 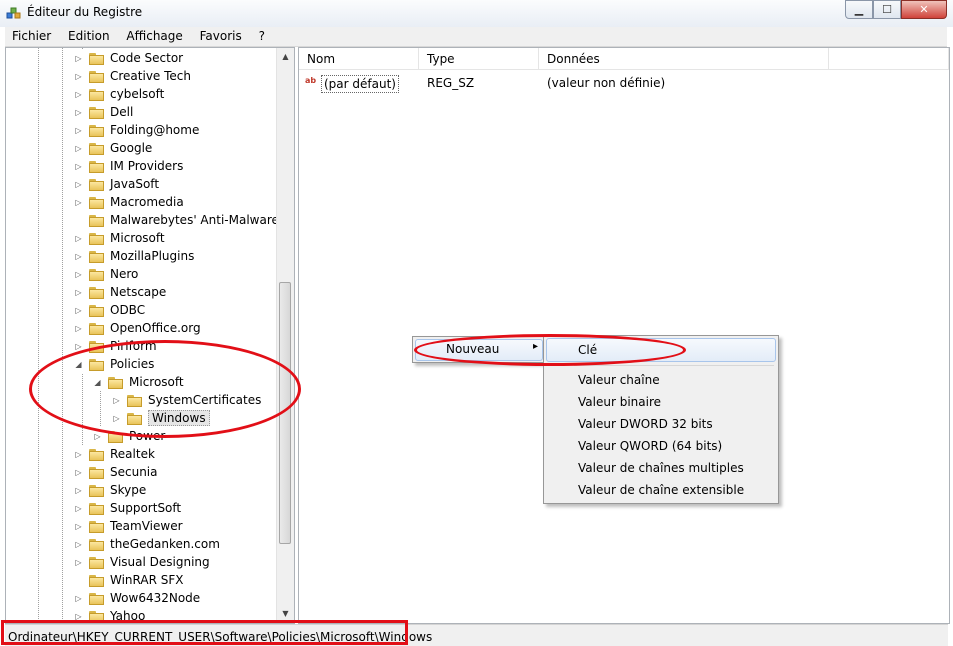 I want to click on tree-item: WinRAR SFX, so click(x=129, y=580).